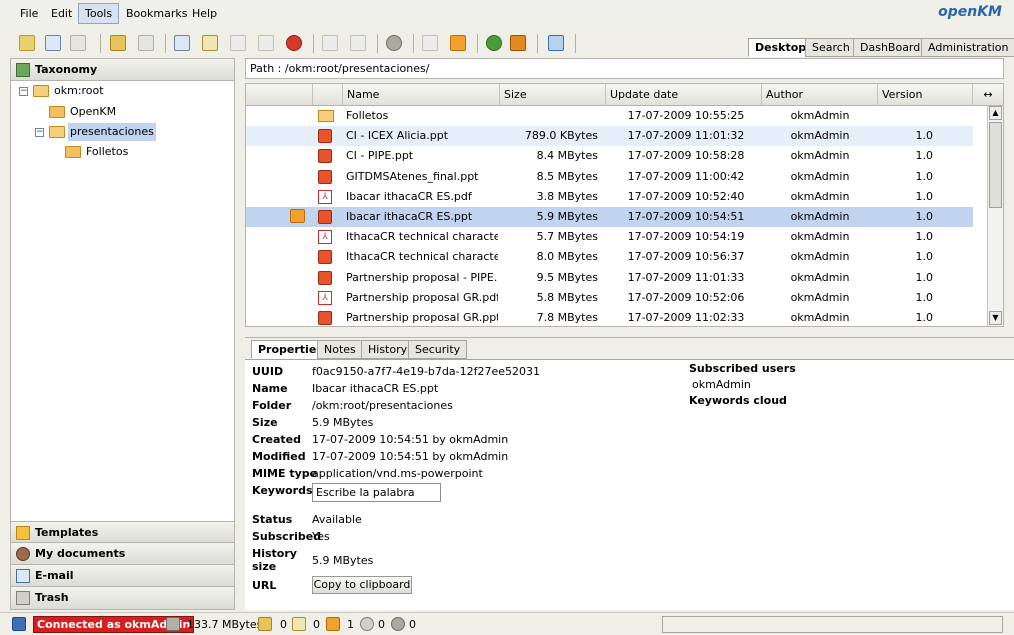 Image resolution: width=1014 pixels, height=635 pixels. What do you see at coordinates (924, 257) in the screenshot?
I see `file-version: 1.0` at bounding box center [924, 257].